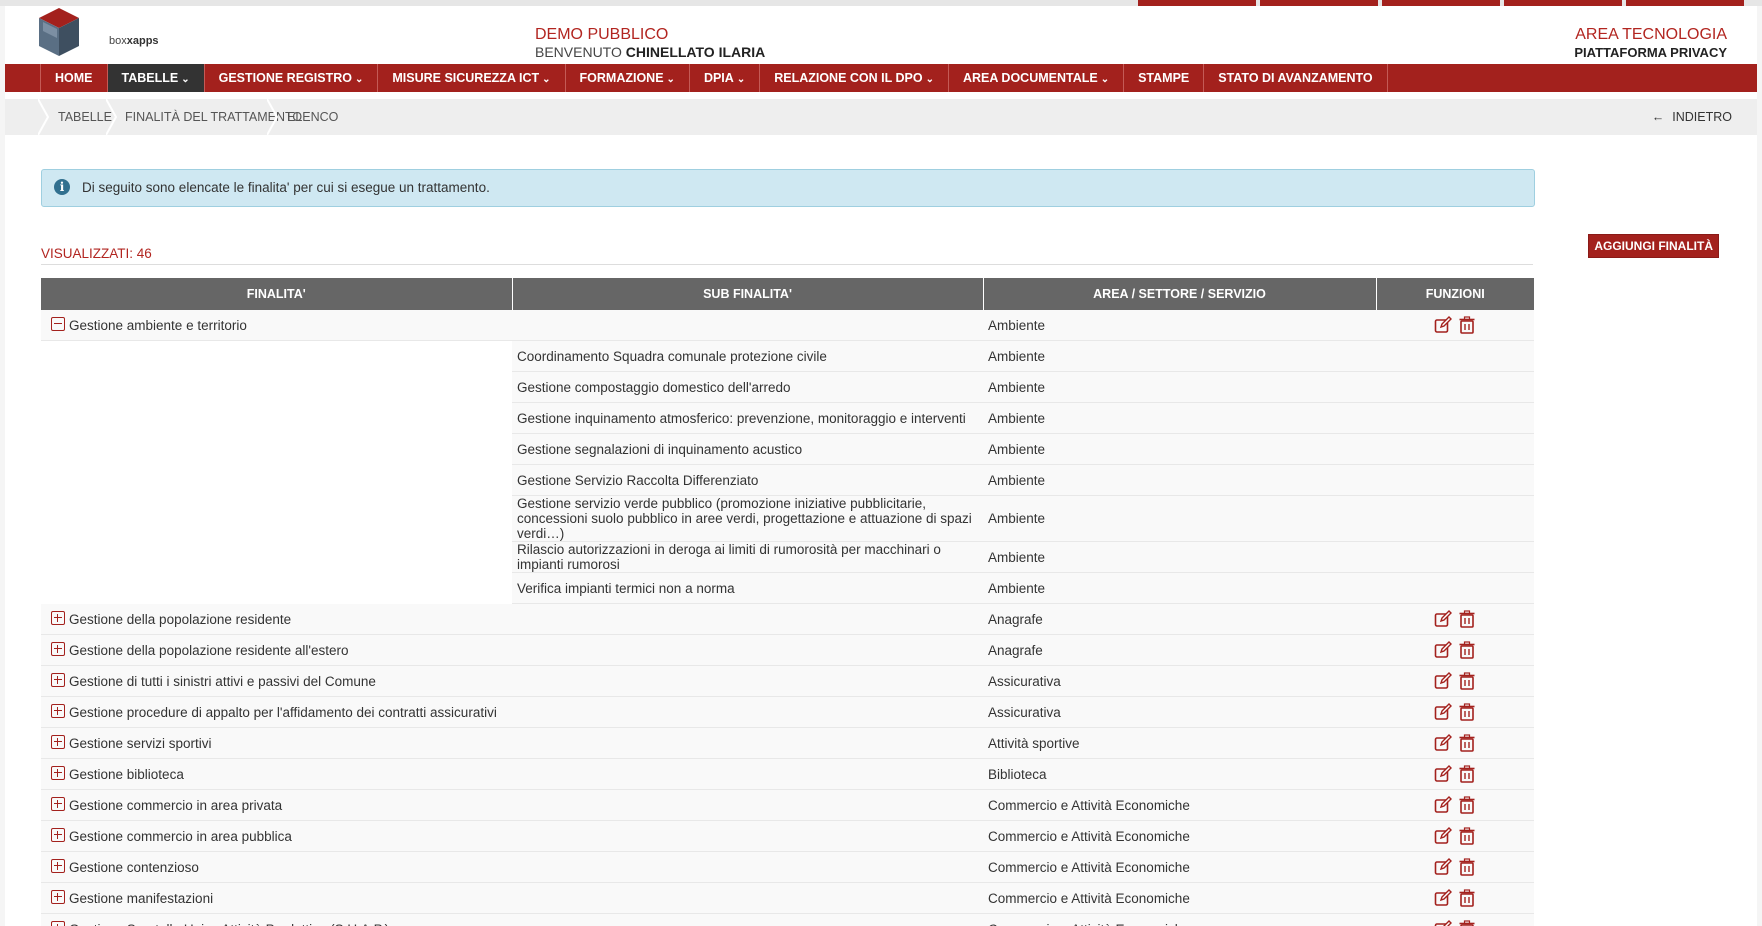  Describe the element at coordinates (176, 805) in the screenshot. I see `finalita-label: Gestione commercio in area privata` at that location.